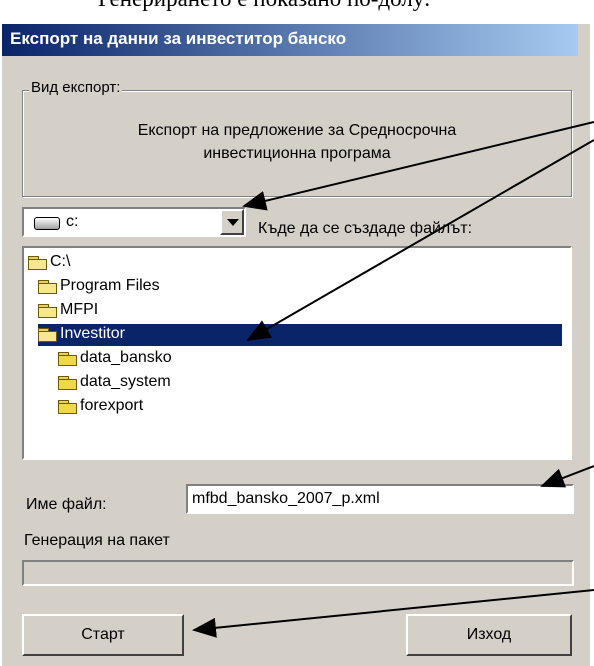  I want to click on arrow-to-filename-input, so click(567, 476).